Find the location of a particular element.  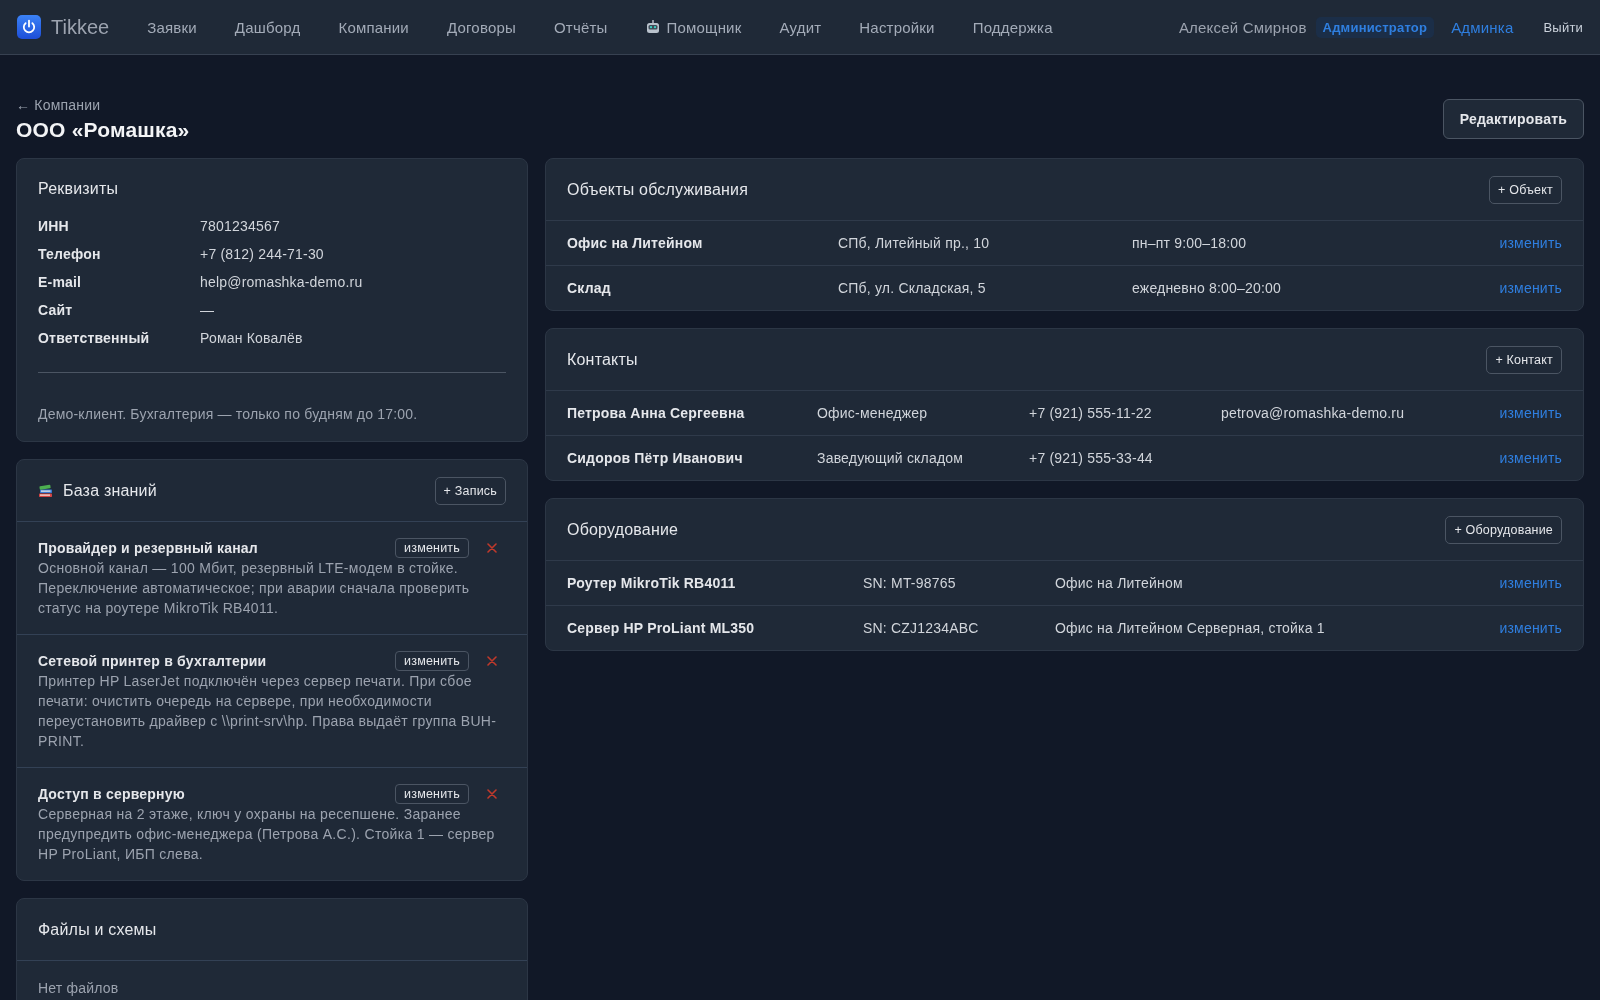

back-link: ← Компании is located at coordinates (58, 105).